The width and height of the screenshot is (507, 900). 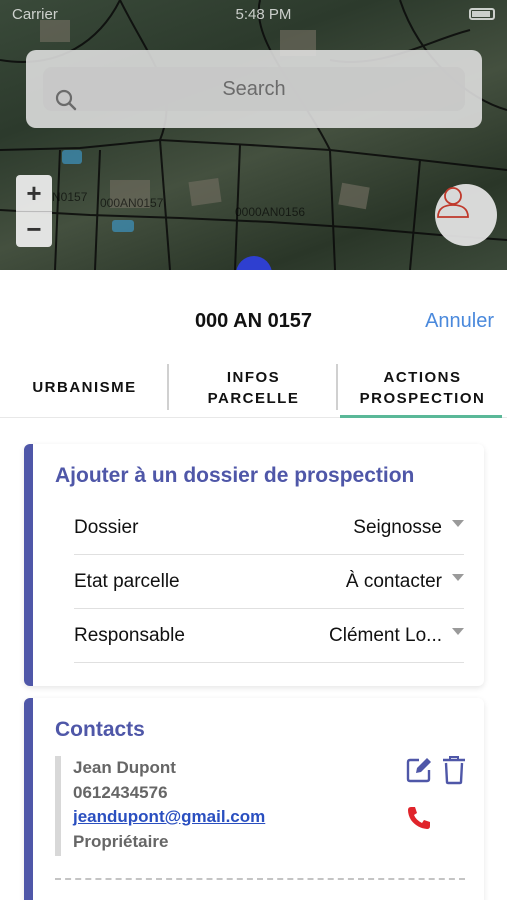 What do you see at coordinates (253, 377) in the screenshot?
I see `tab-label: INFOS` at bounding box center [253, 377].